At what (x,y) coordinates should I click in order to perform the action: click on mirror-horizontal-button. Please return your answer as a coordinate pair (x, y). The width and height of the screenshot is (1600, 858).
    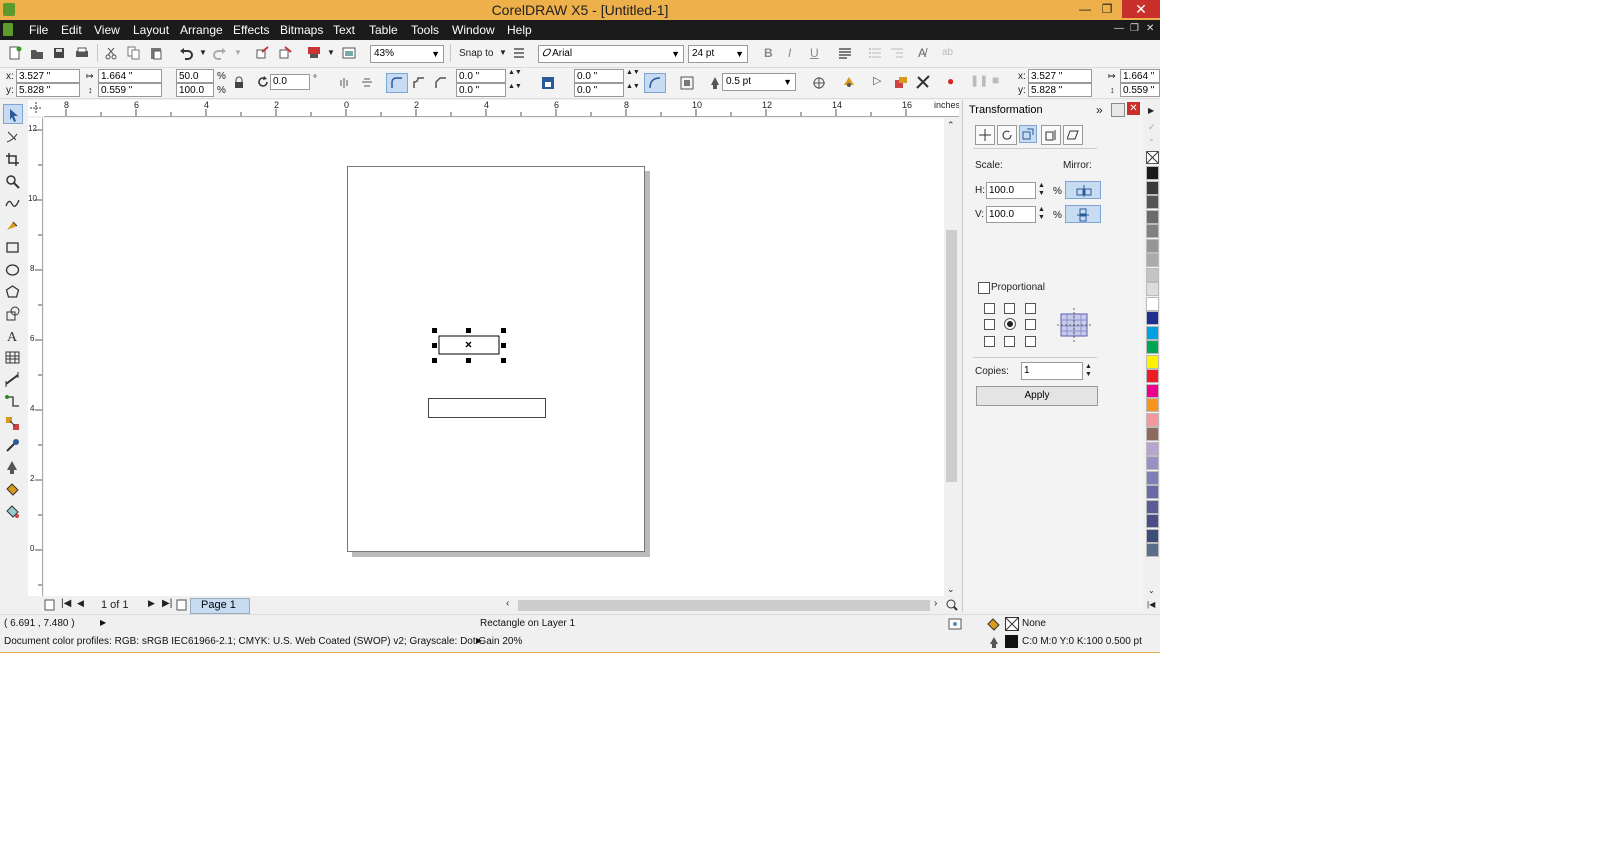
    Looking at the image, I should click on (1083, 190).